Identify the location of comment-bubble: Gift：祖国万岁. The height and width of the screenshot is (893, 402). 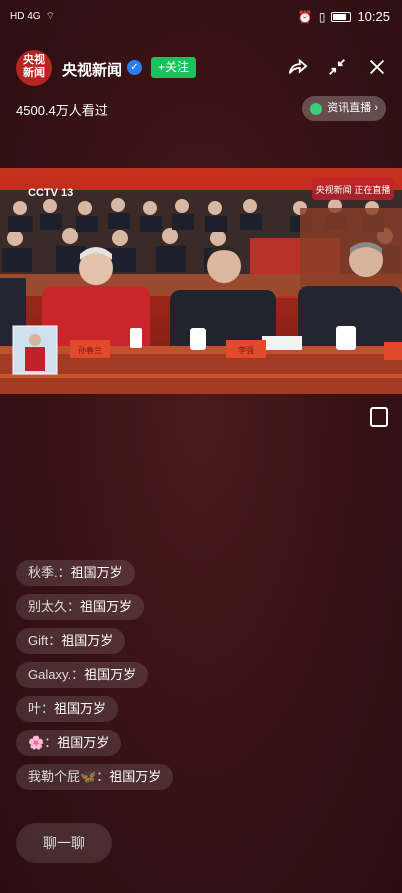
(71, 641).